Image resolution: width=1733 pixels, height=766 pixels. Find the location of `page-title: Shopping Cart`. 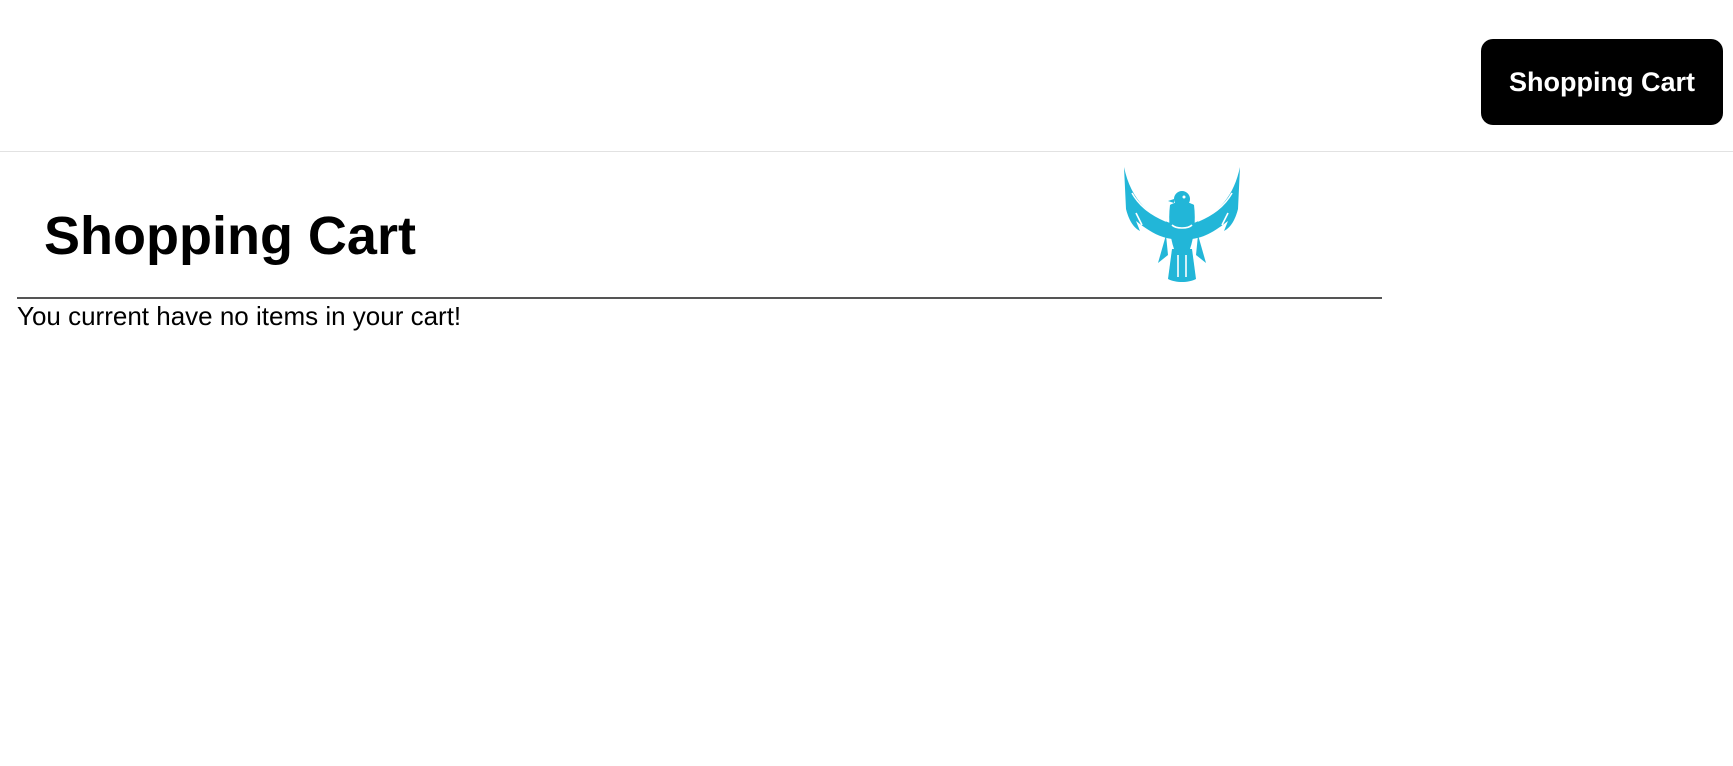

page-title: Shopping Cart is located at coordinates (230, 236).